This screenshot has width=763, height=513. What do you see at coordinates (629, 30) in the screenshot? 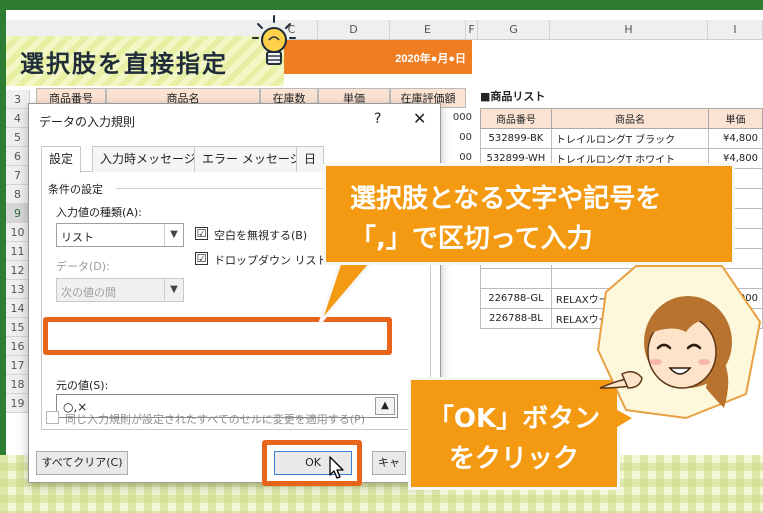
I see `column-header: H` at bounding box center [629, 30].